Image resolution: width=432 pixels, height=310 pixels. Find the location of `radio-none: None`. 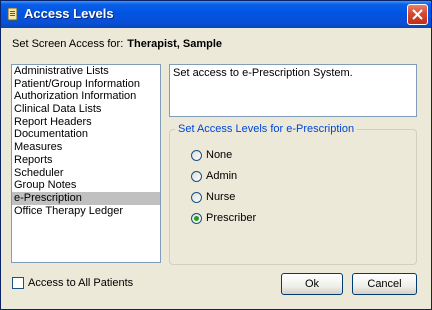

radio-none: None is located at coordinates (211, 155).